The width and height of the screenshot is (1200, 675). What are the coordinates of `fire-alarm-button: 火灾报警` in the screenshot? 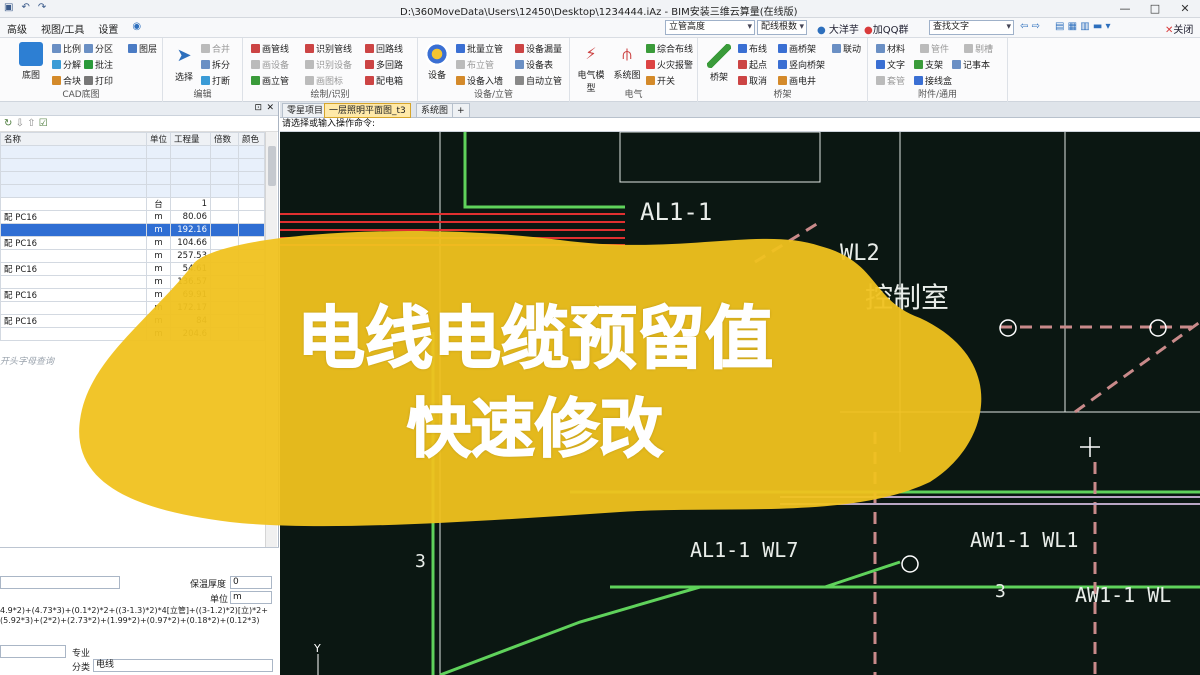 It's located at (669, 64).